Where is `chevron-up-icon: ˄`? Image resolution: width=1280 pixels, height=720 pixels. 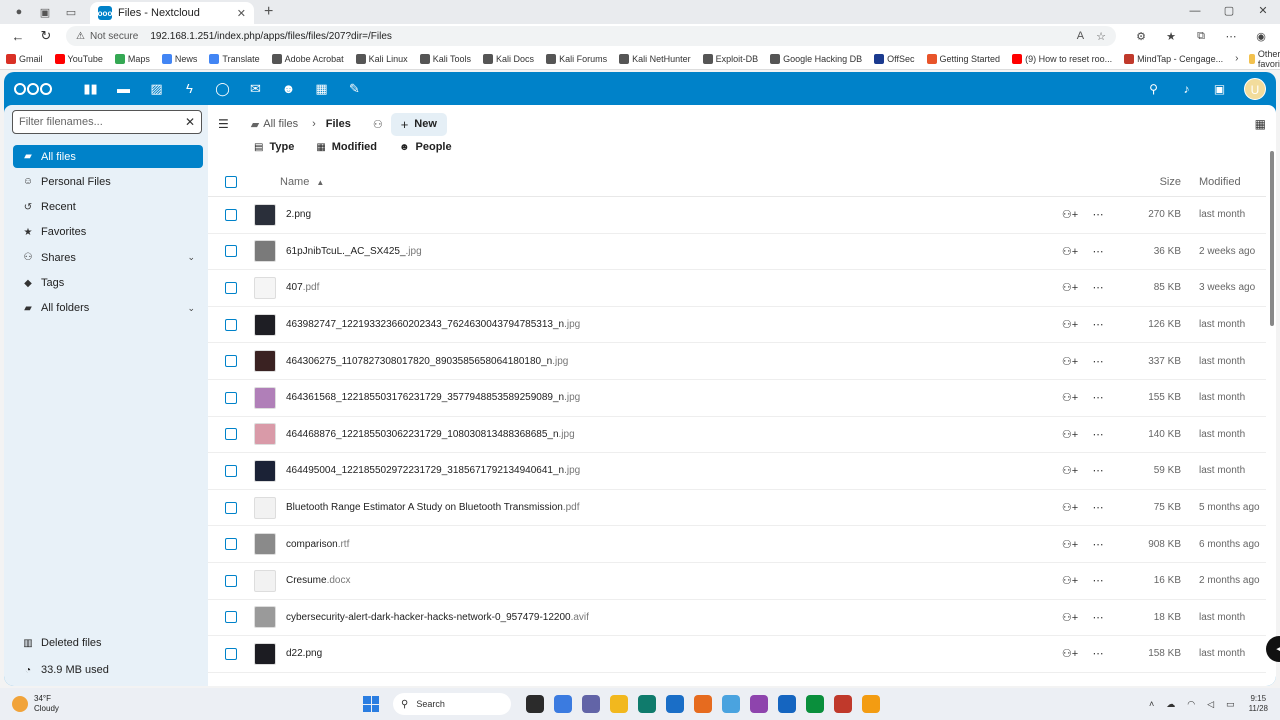
chevron-up-icon: ˄ is located at coordinates (1151, 704).